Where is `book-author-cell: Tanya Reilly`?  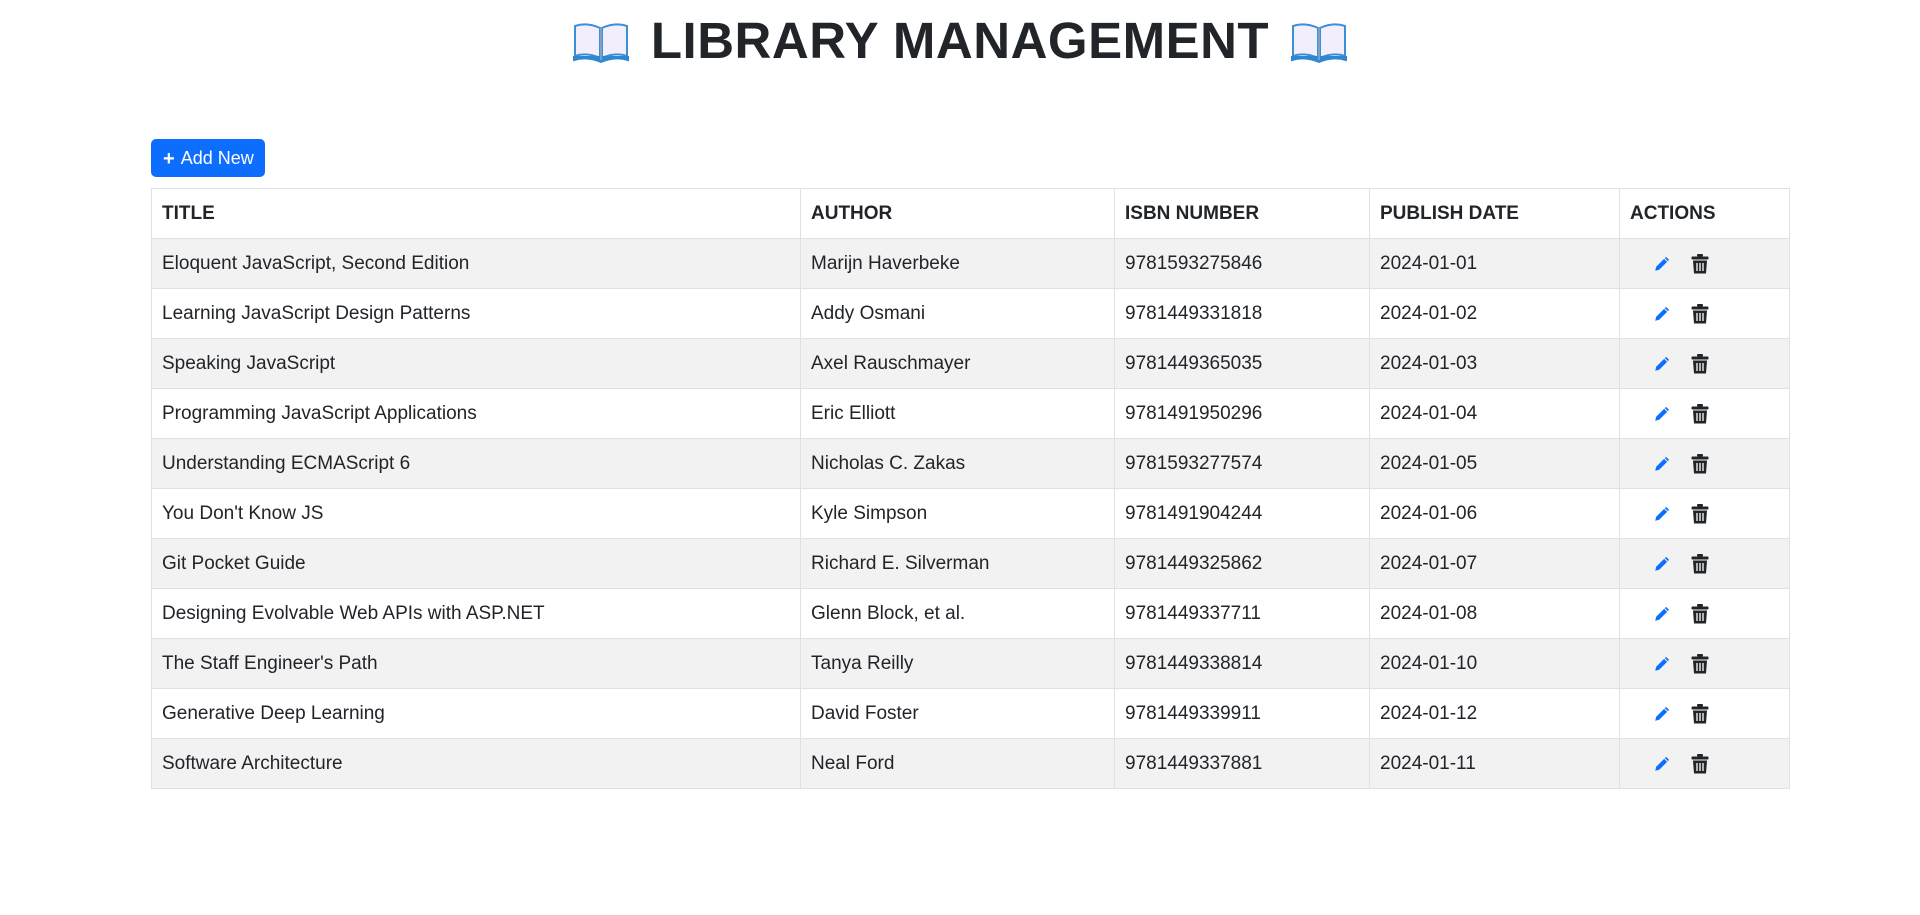
book-author-cell: Tanya Reilly is located at coordinates (957, 663).